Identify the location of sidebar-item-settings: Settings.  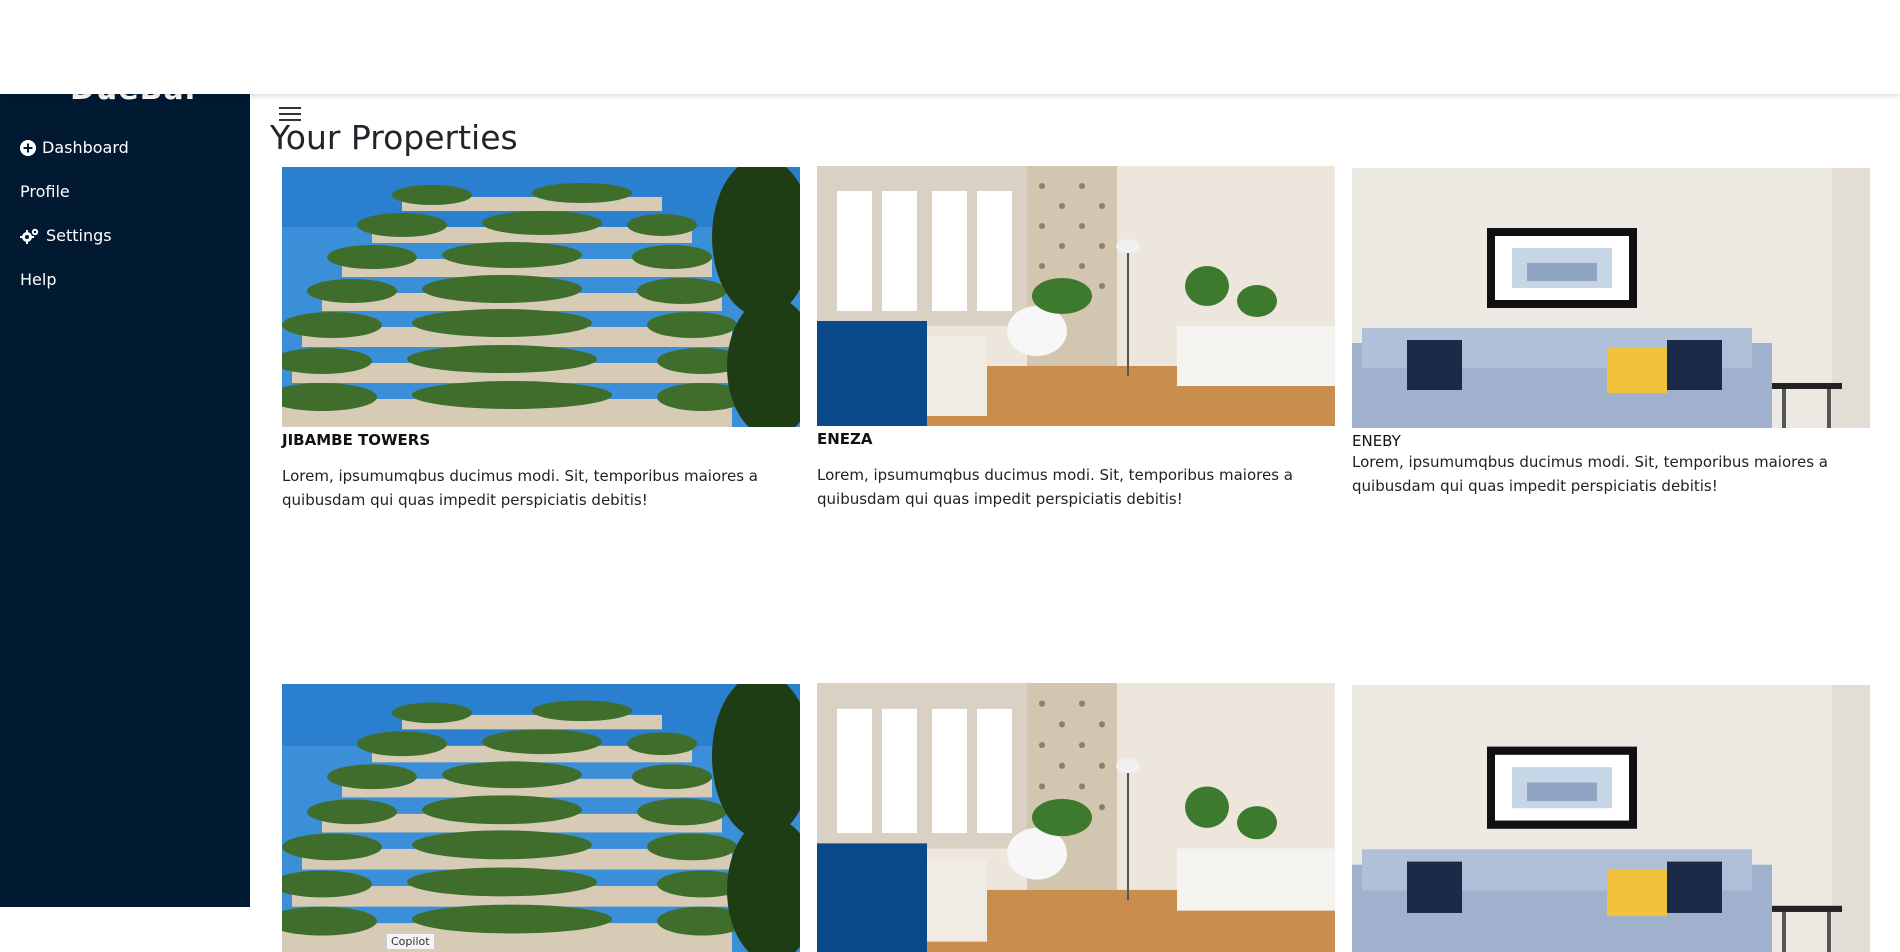
(66, 235).